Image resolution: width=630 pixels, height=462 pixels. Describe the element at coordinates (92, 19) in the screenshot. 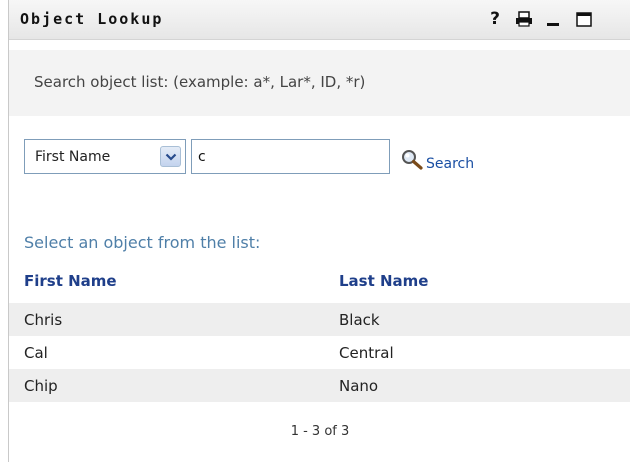

I see `panel-title: Object Lookup` at that location.